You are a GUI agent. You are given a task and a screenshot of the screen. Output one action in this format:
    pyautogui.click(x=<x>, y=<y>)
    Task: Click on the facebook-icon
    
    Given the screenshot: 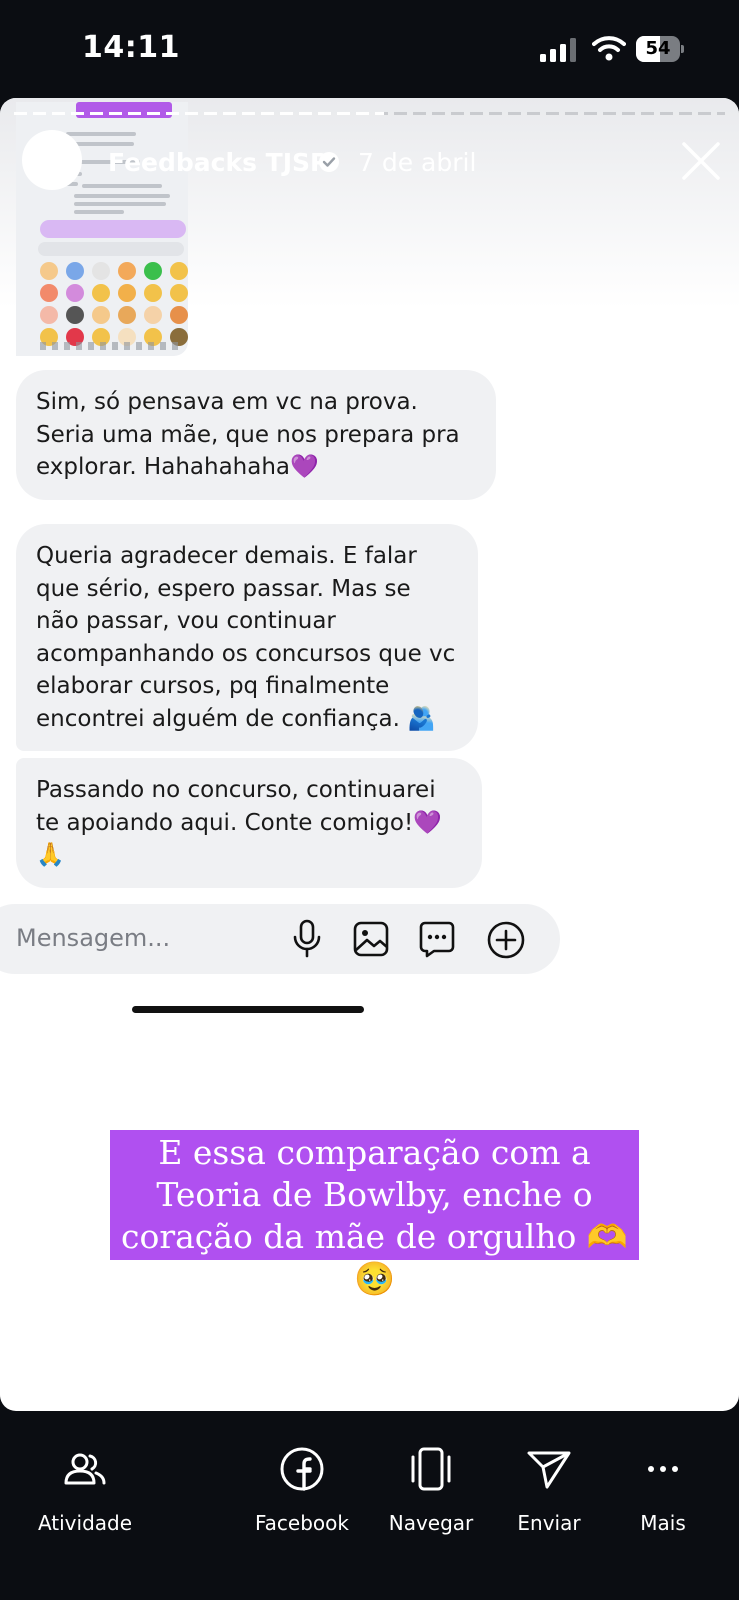 What is the action you would take?
    pyautogui.click(x=302, y=1469)
    